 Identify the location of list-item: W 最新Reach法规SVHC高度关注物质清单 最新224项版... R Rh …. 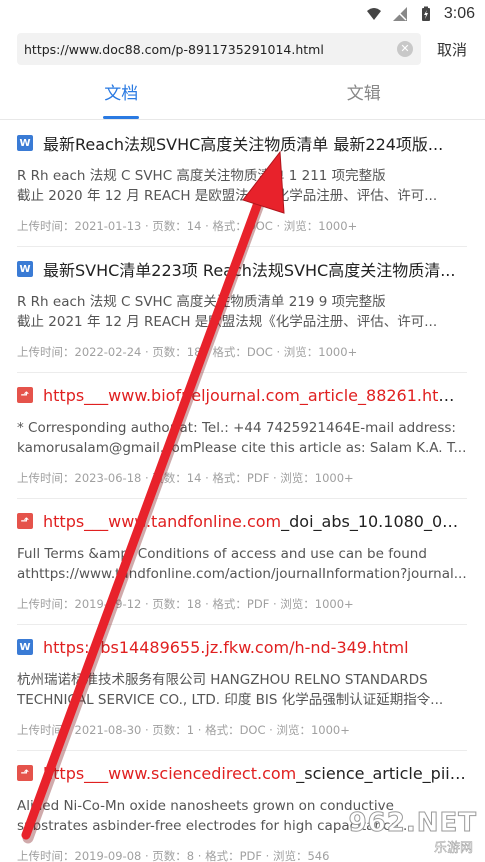
(242, 184).